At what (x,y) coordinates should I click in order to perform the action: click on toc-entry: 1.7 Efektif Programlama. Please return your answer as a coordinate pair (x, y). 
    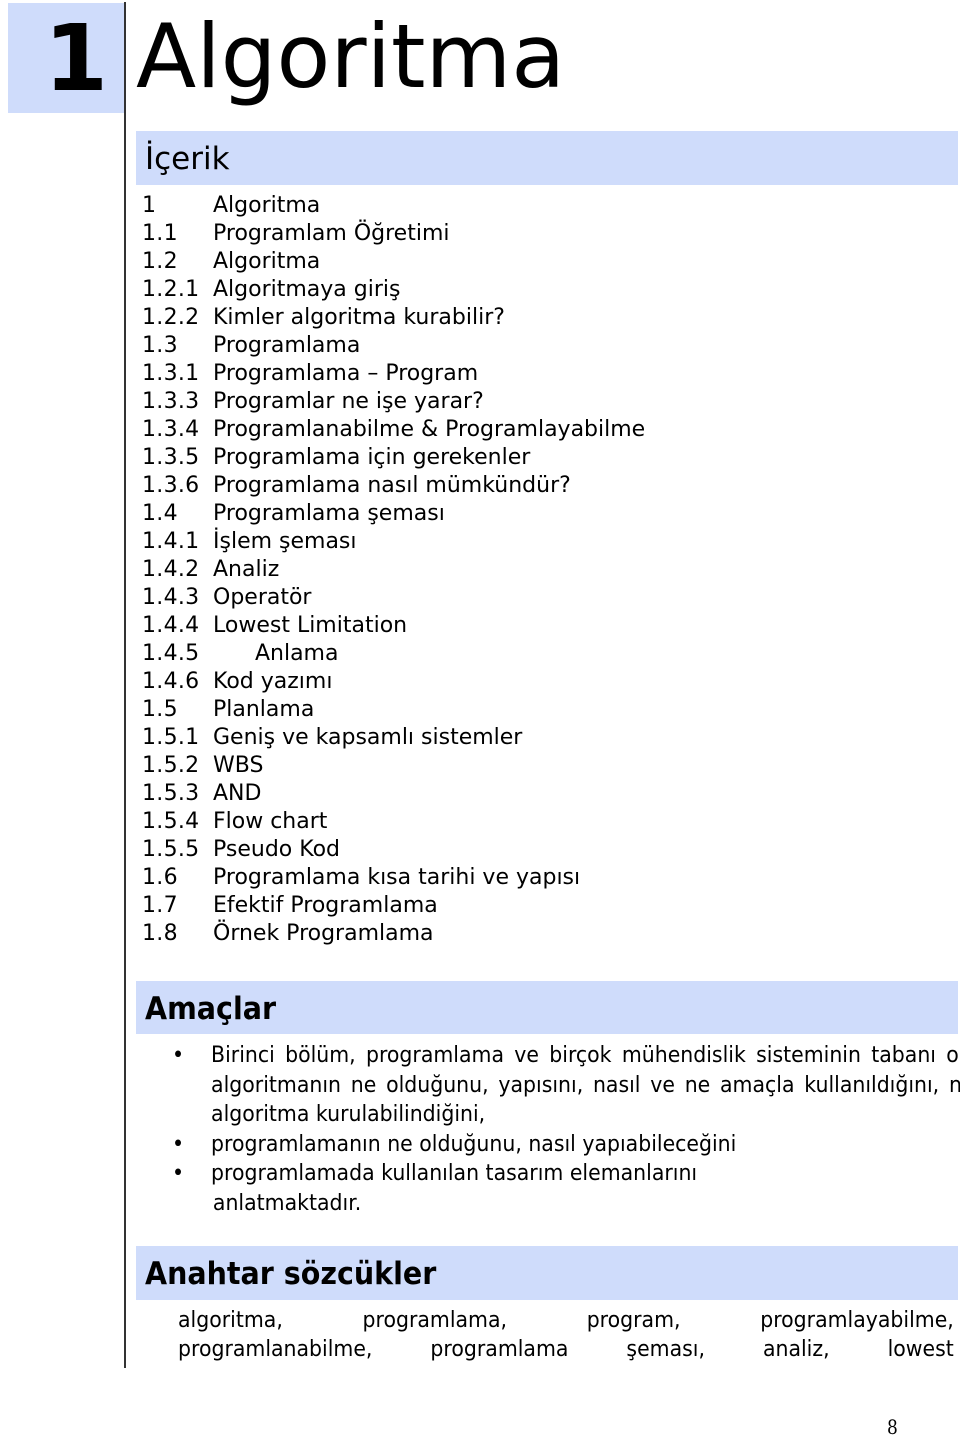
    Looking at the image, I should click on (393, 906).